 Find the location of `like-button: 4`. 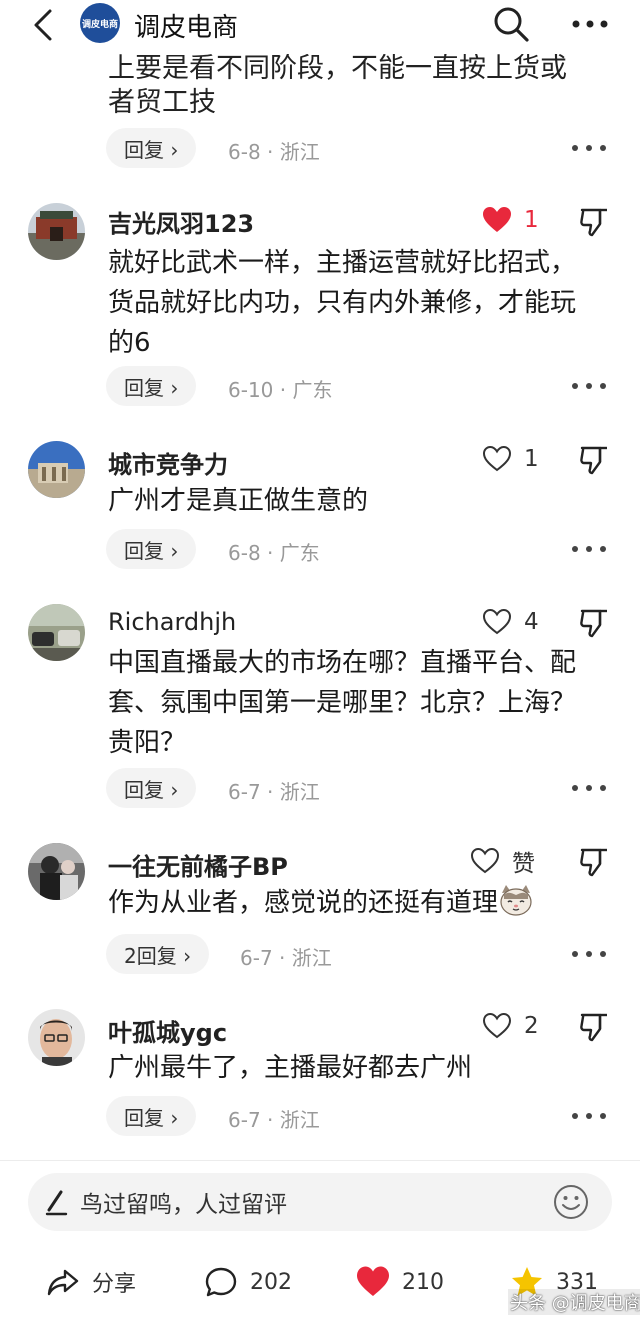

like-button: 4 is located at coordinates (510, 622).